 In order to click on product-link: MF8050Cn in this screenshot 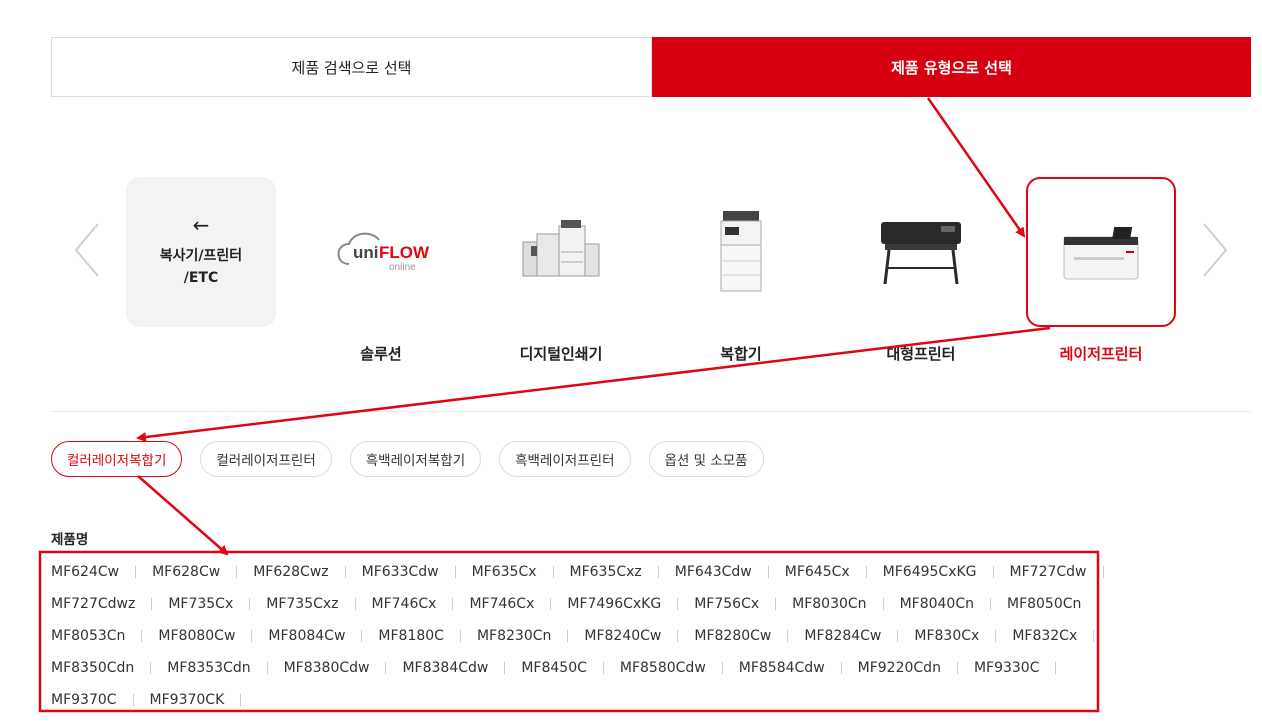, I will do `click(1044, 604)`.